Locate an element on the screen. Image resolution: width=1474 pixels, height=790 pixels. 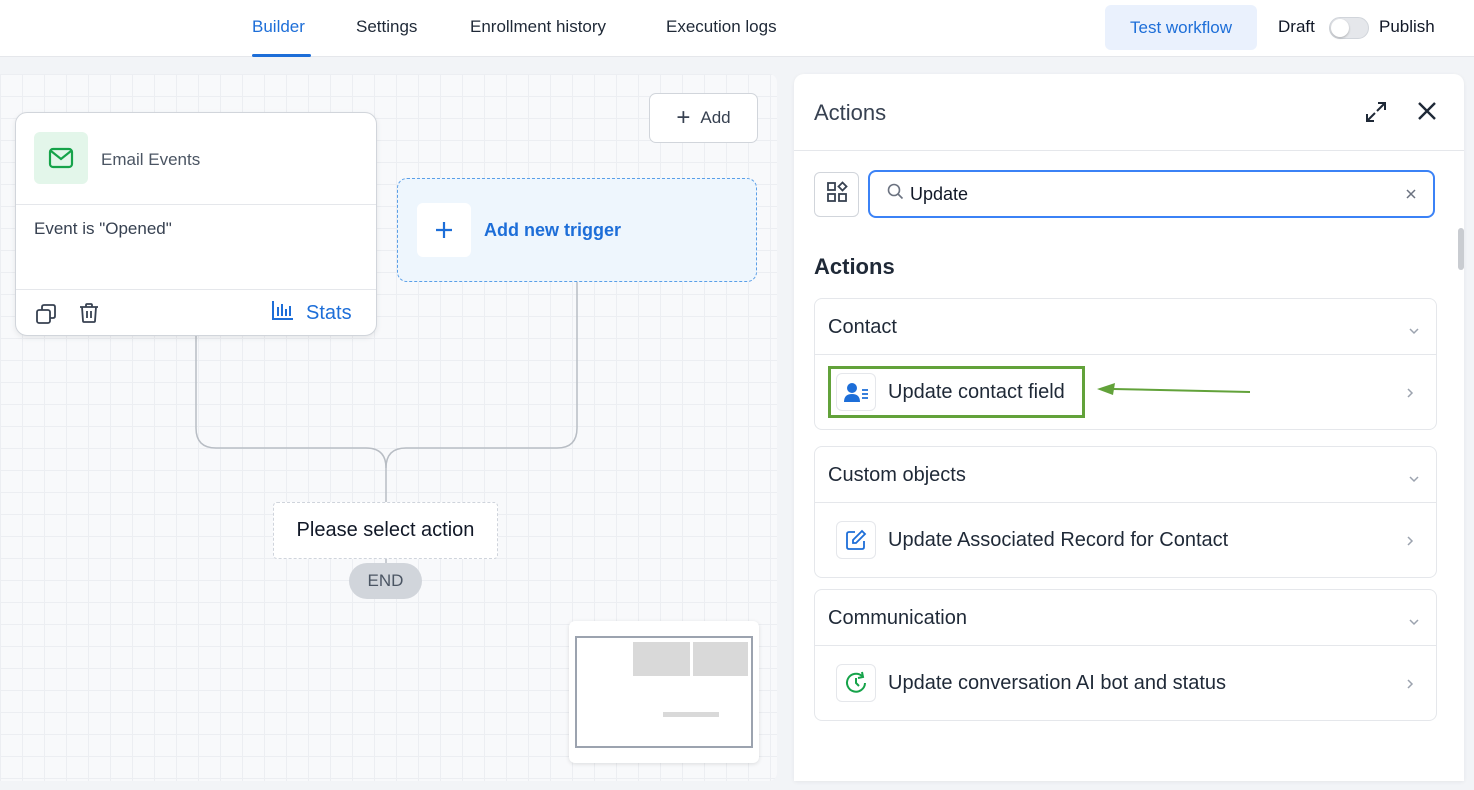
draft-label: Draft is located at coordinates (1296, 26).